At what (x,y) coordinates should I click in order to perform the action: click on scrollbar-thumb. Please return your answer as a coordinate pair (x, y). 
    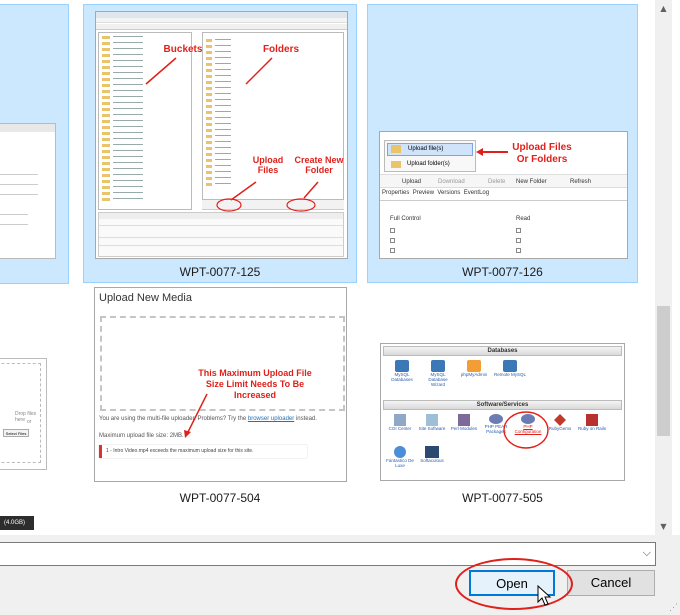
    Looking at the image, I should click on (663, 371).